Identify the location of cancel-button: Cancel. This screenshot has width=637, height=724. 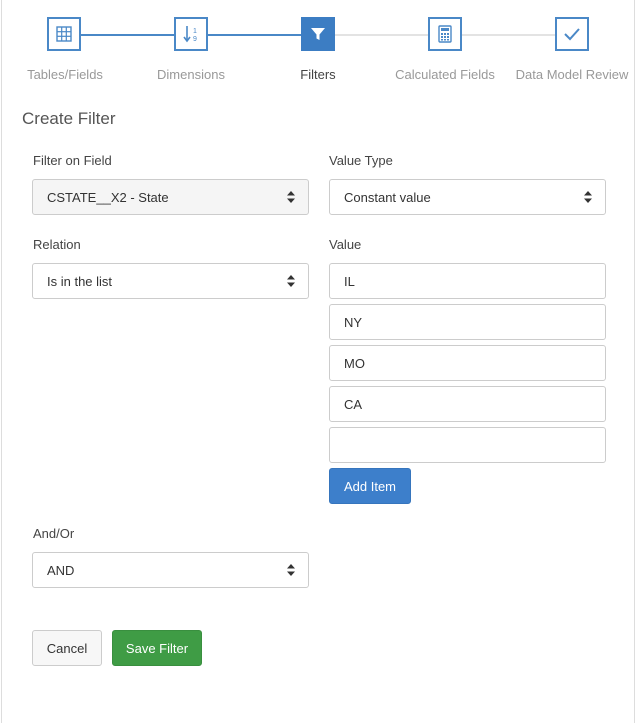
(67, 648).